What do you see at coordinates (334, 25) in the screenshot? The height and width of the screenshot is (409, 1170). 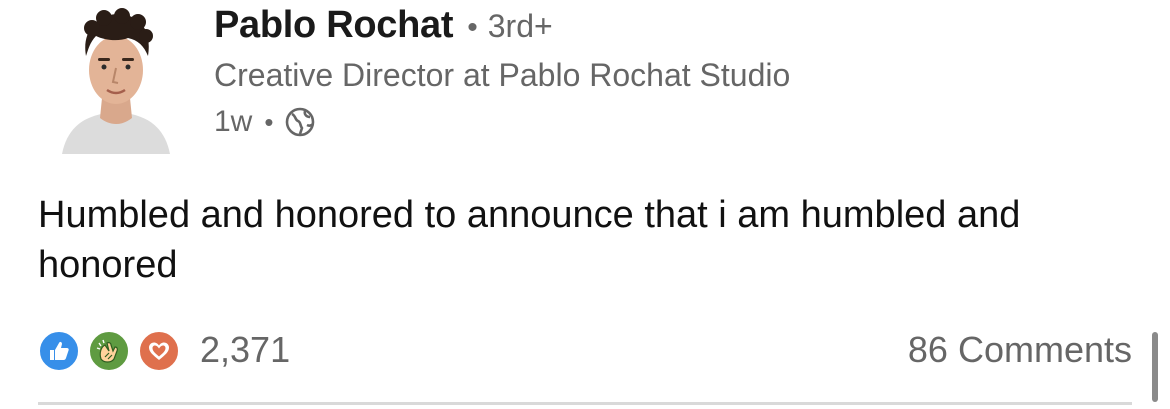 I see `author-name: Pablo Rochat` at bounding box center [334, 25].